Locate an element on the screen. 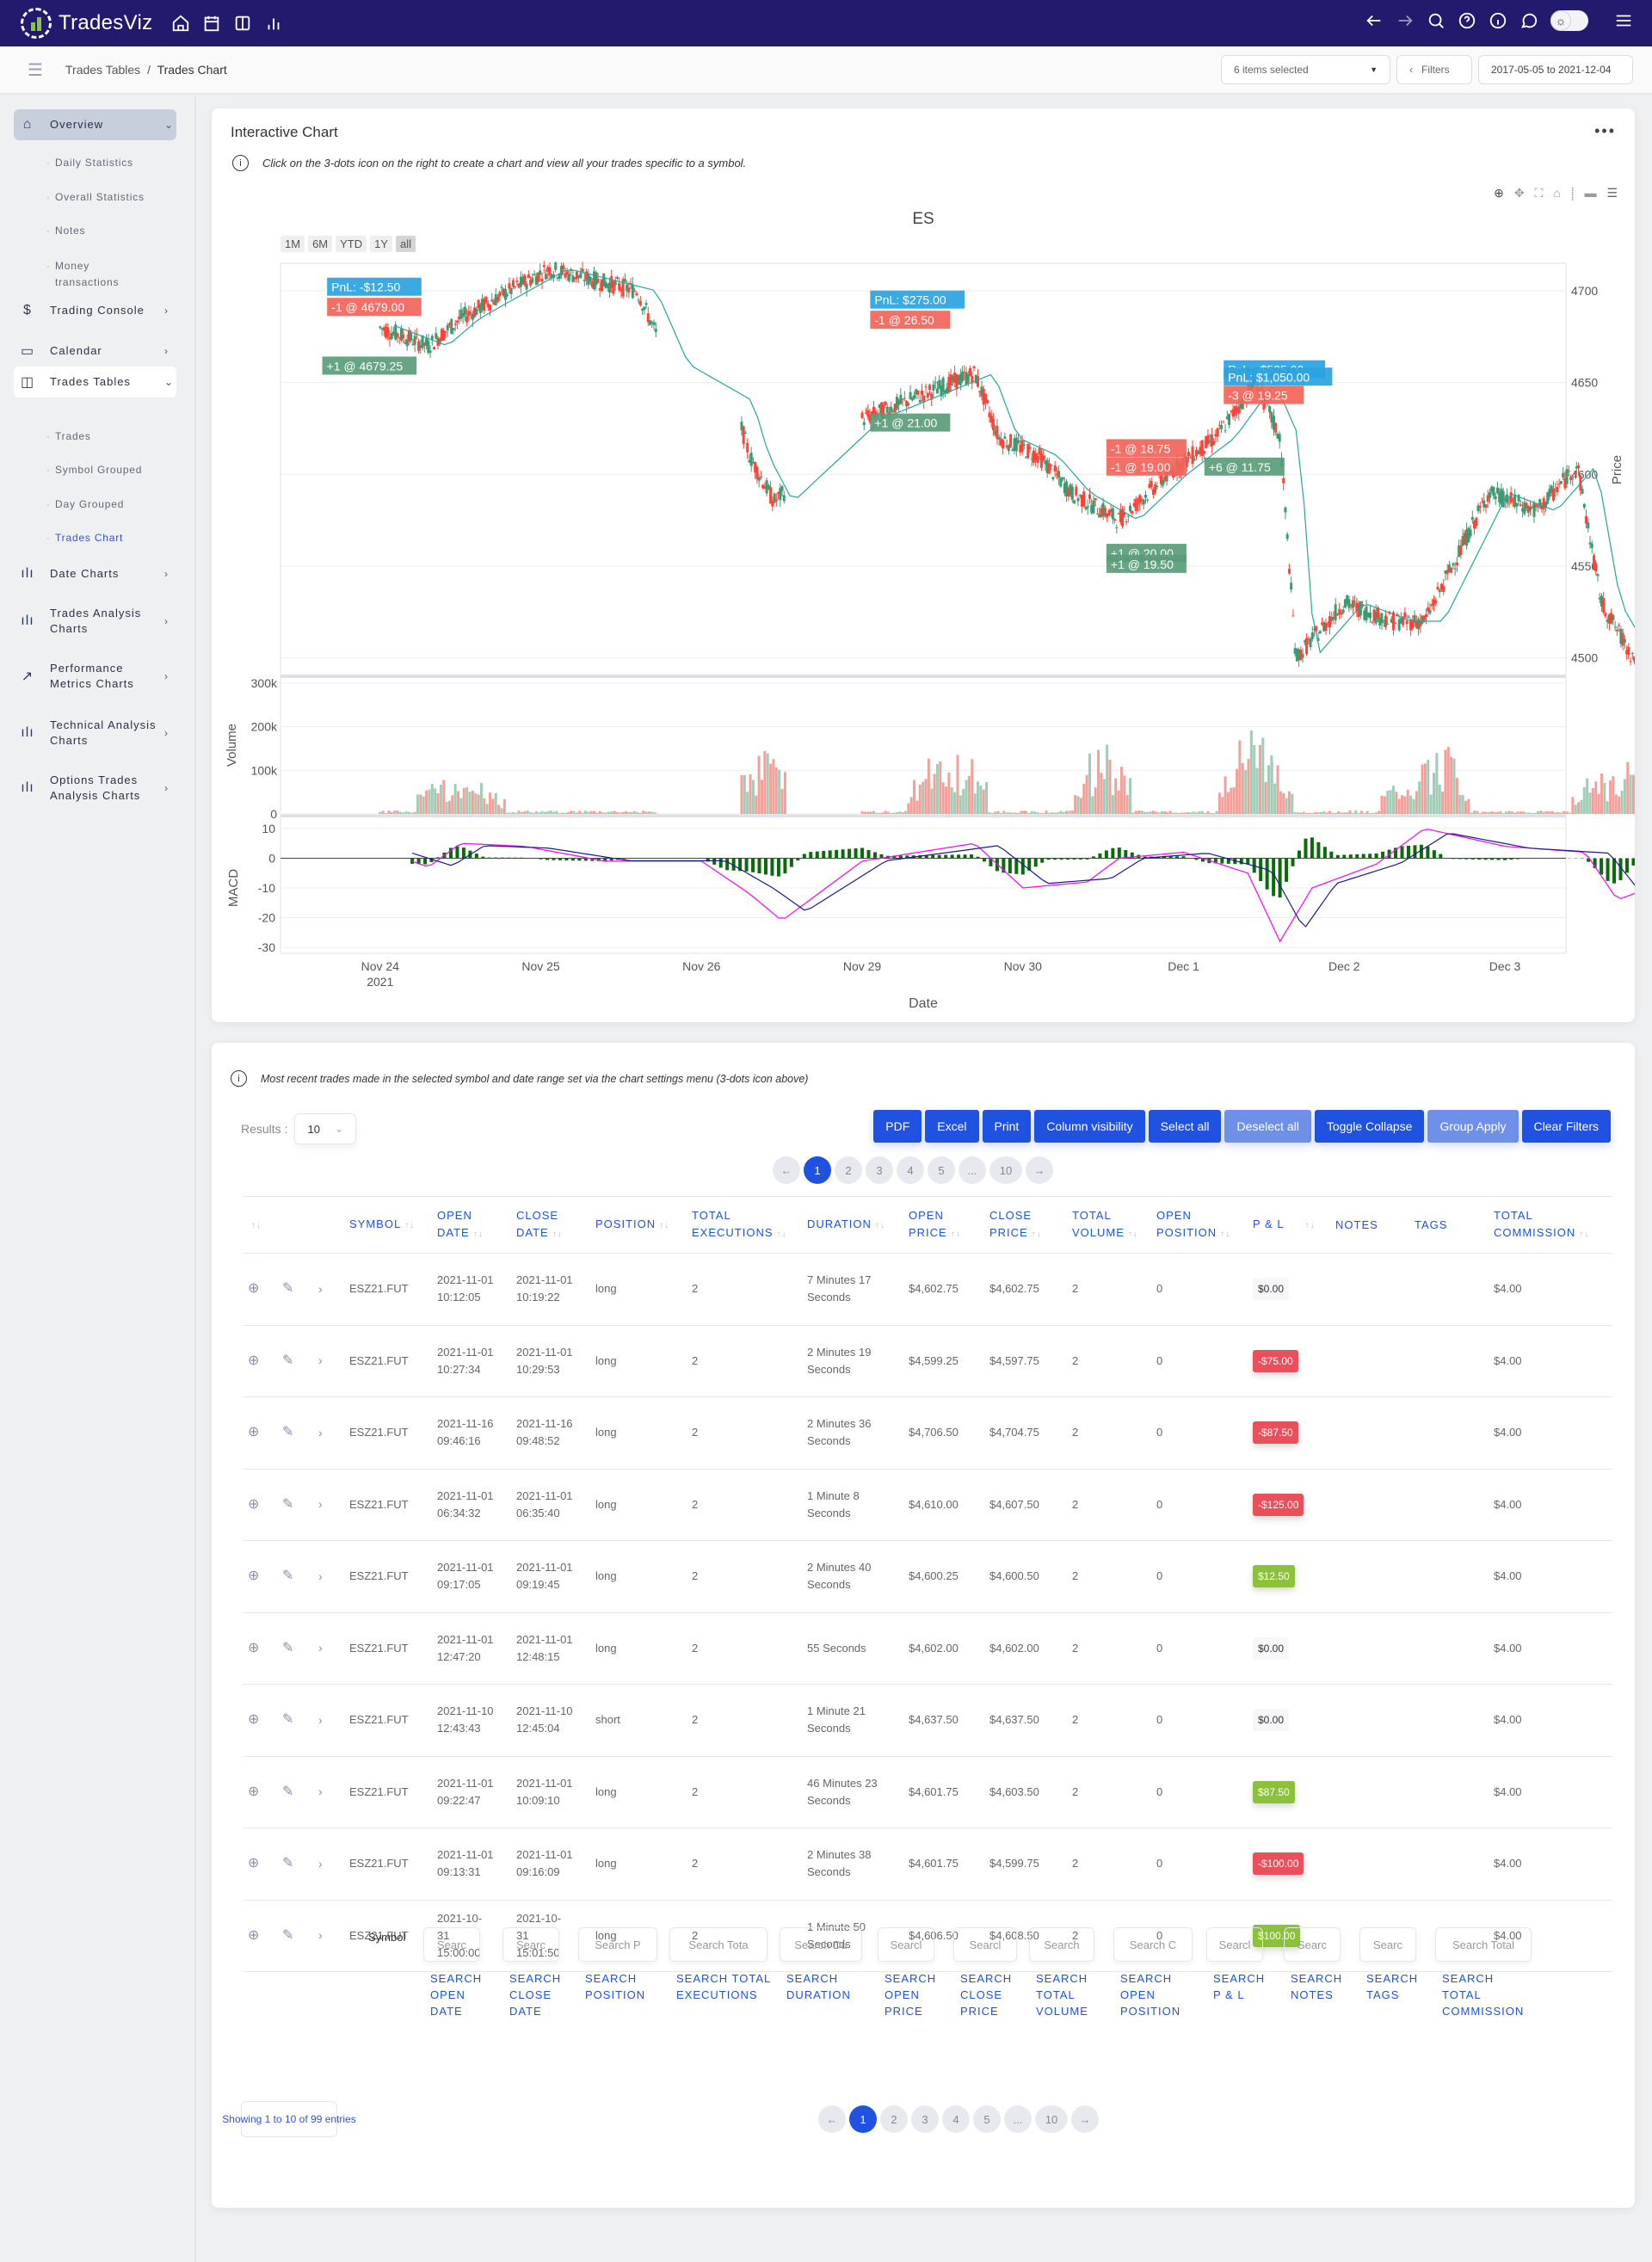 The height and width of the screenshot is (2262, 1652). sidebar-sub-notes: Notes is located at coordinates (65, 231).